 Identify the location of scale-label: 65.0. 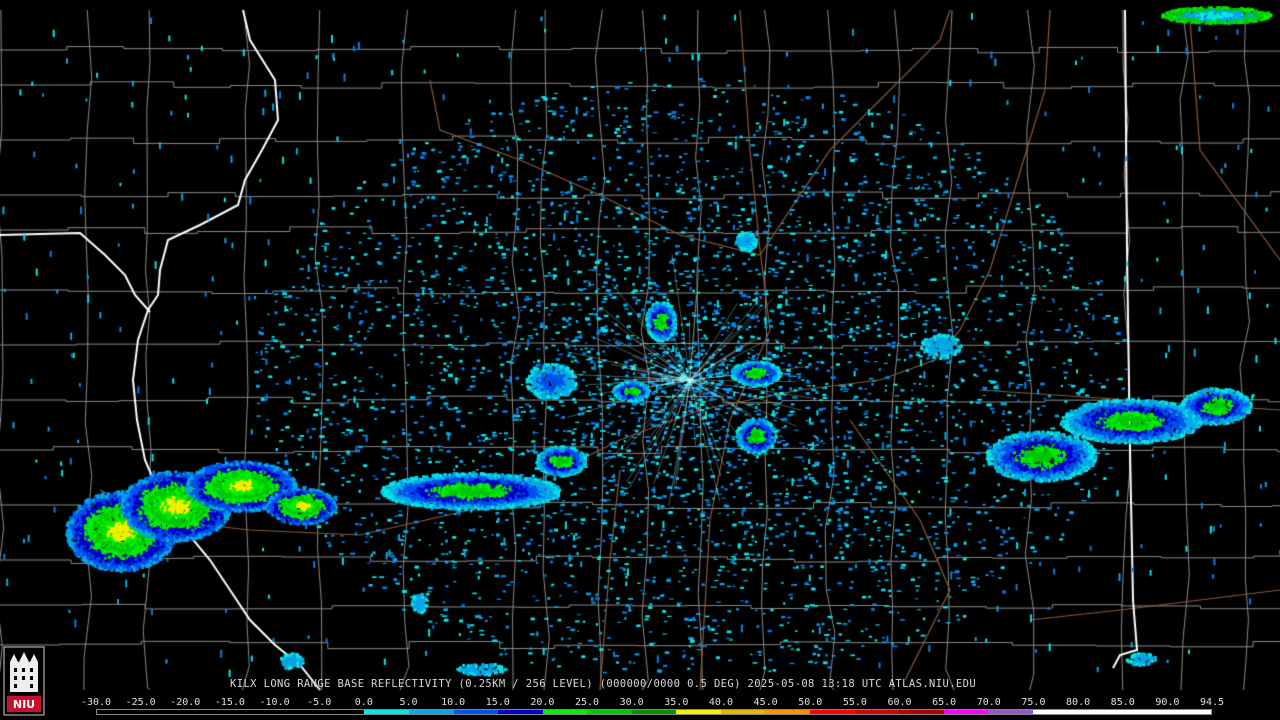
(944, 702).